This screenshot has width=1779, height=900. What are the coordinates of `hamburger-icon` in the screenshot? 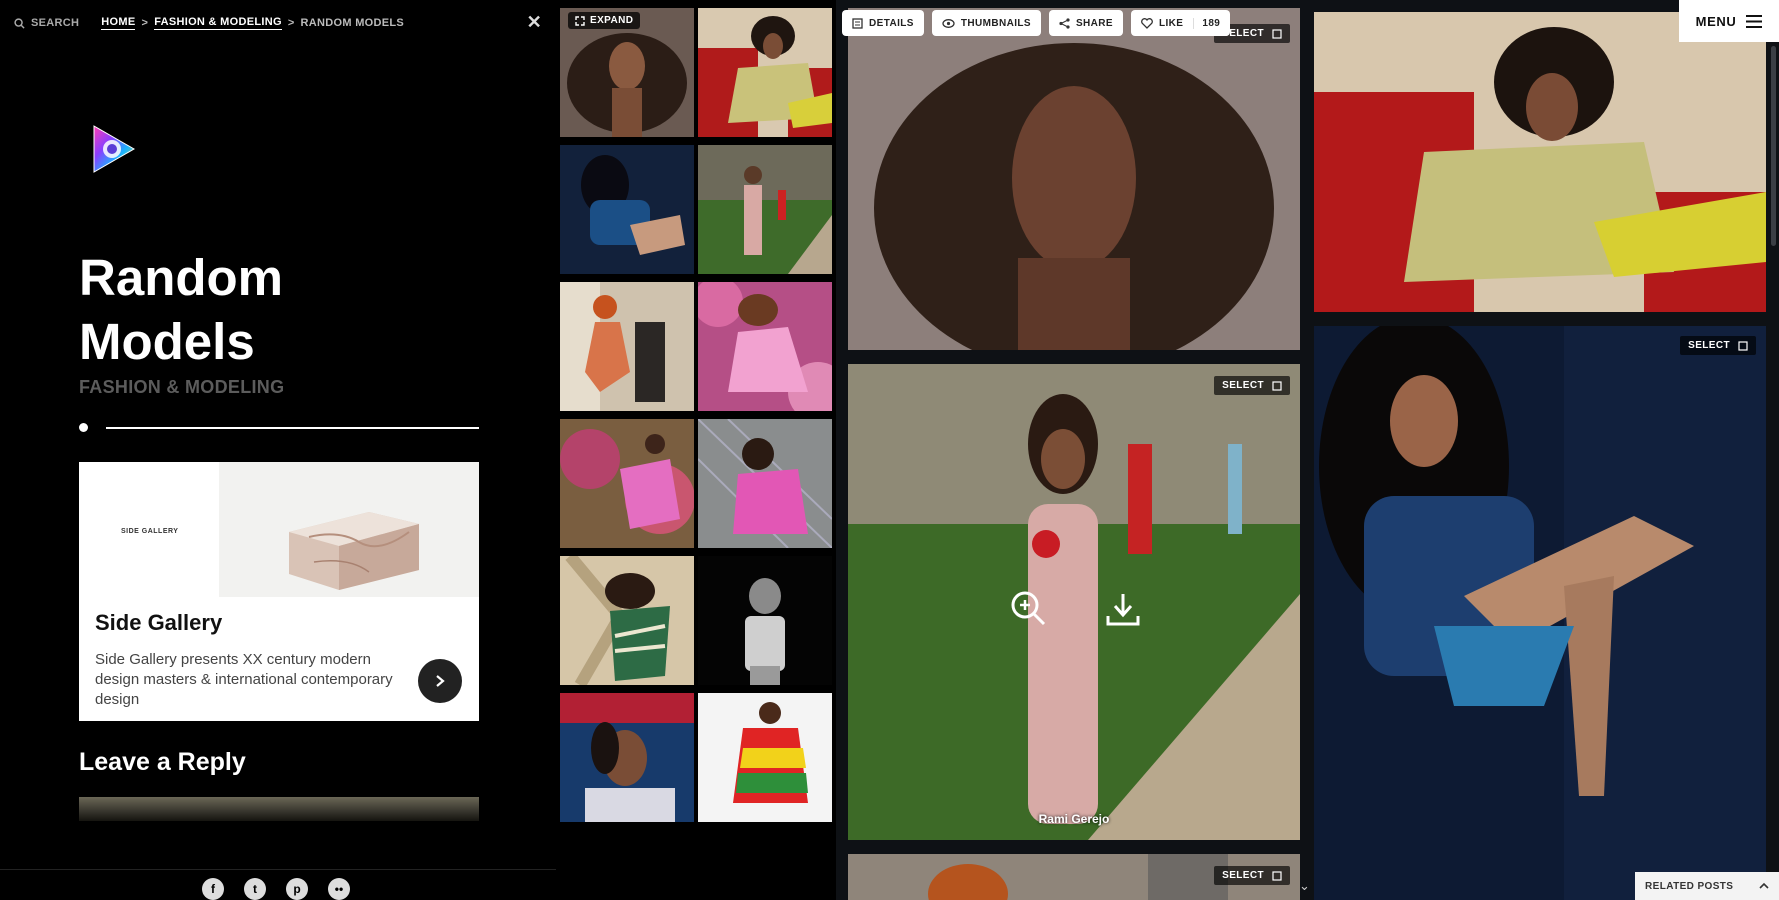 It's located at (1754, 21).